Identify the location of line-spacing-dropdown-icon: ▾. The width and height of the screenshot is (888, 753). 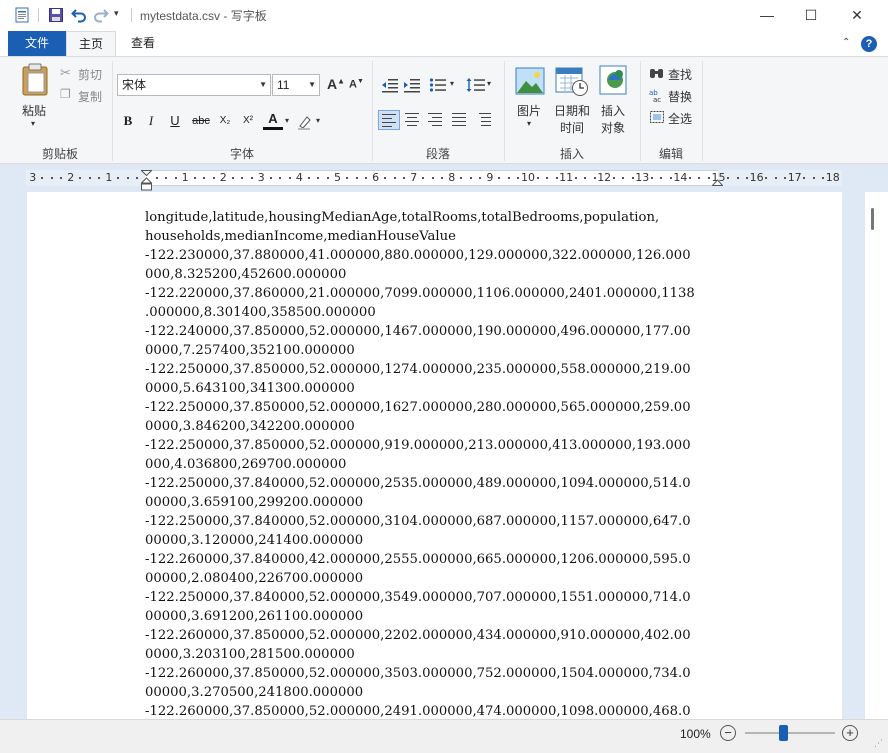
(489, 83).